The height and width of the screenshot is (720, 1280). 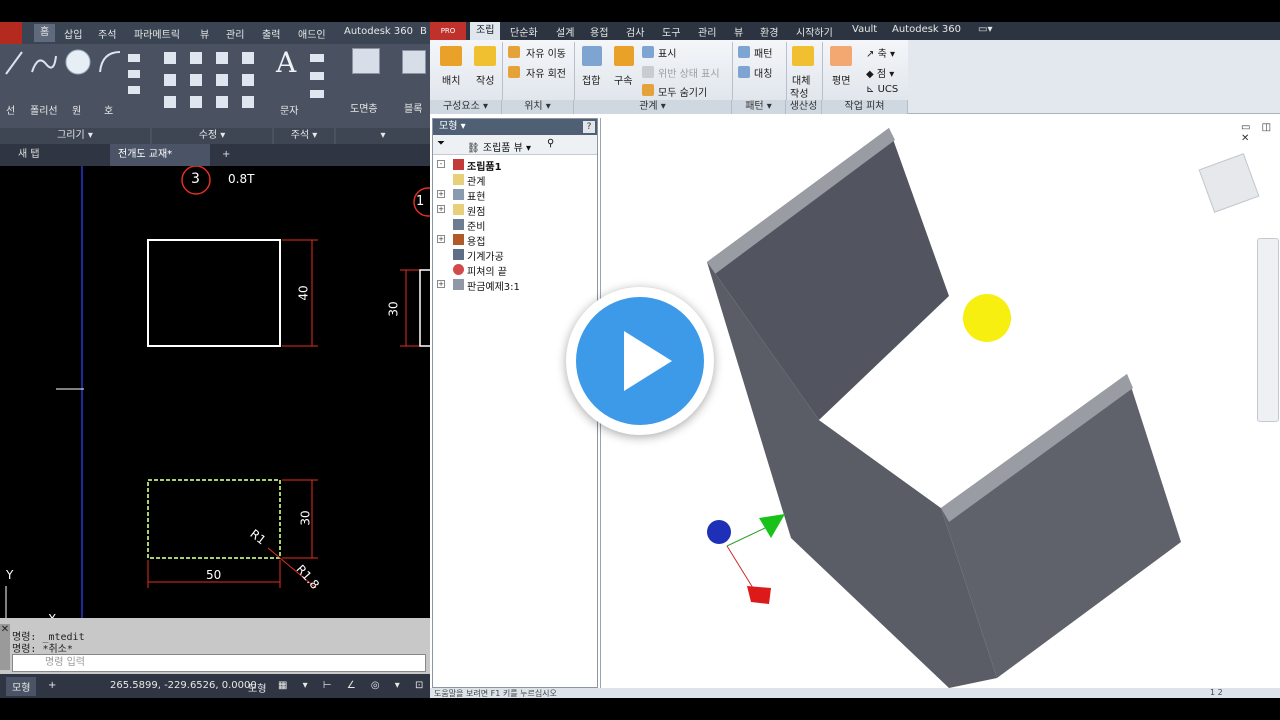 What do you see at coordinates (364, 107) in the screenshot?
I see `layer-button-label: 도면층` at bounding box center [364, 107].